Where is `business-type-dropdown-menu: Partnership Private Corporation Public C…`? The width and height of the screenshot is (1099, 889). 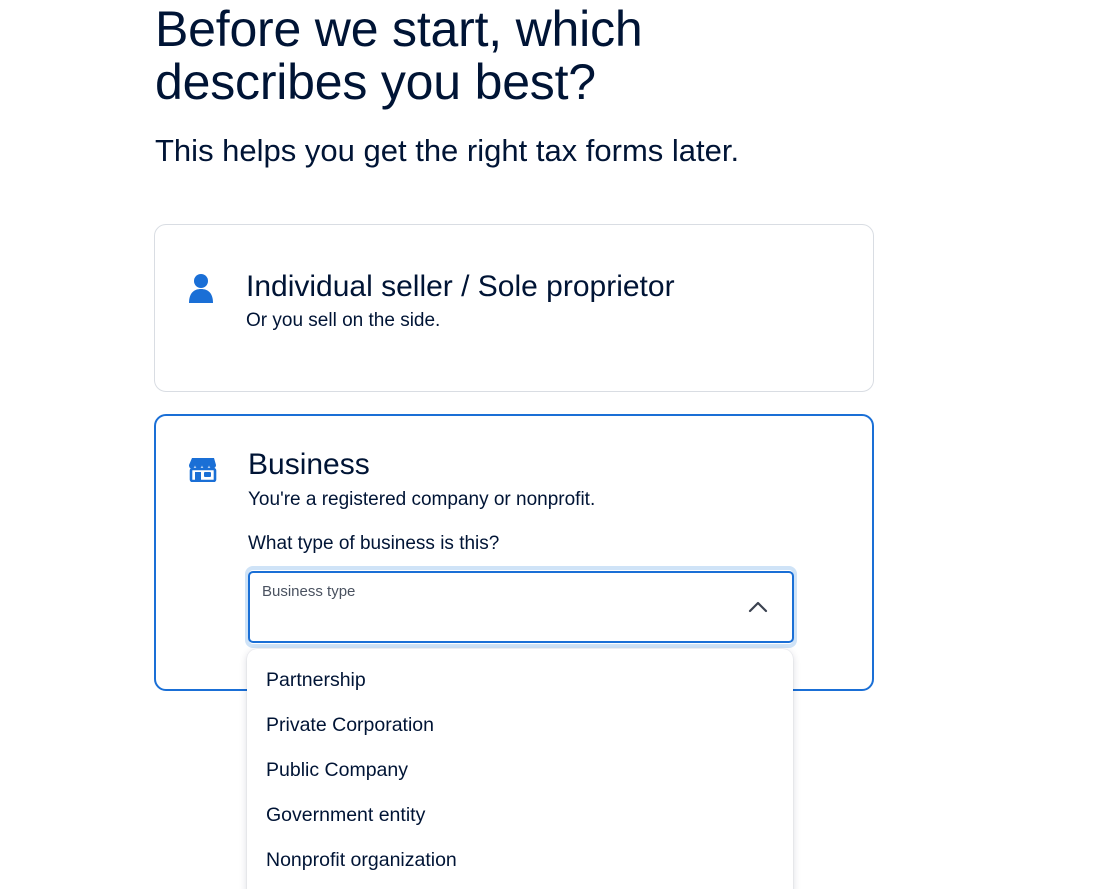 business-type-dropdown-menu: Partnership Private Corporation Public C… is located at coordinates (520, 769).